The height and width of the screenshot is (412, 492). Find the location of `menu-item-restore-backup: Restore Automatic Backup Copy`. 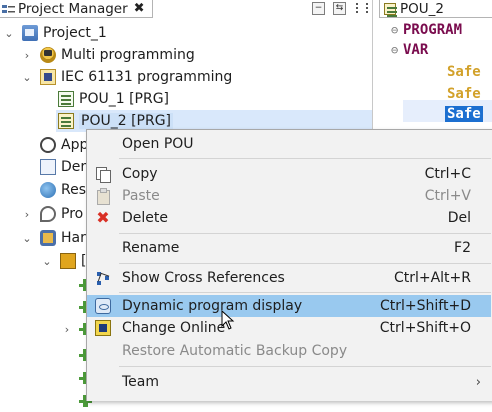

menu-item-restore-backup: Restore Automatic Backup Copy is located at coordinates (289, 351).